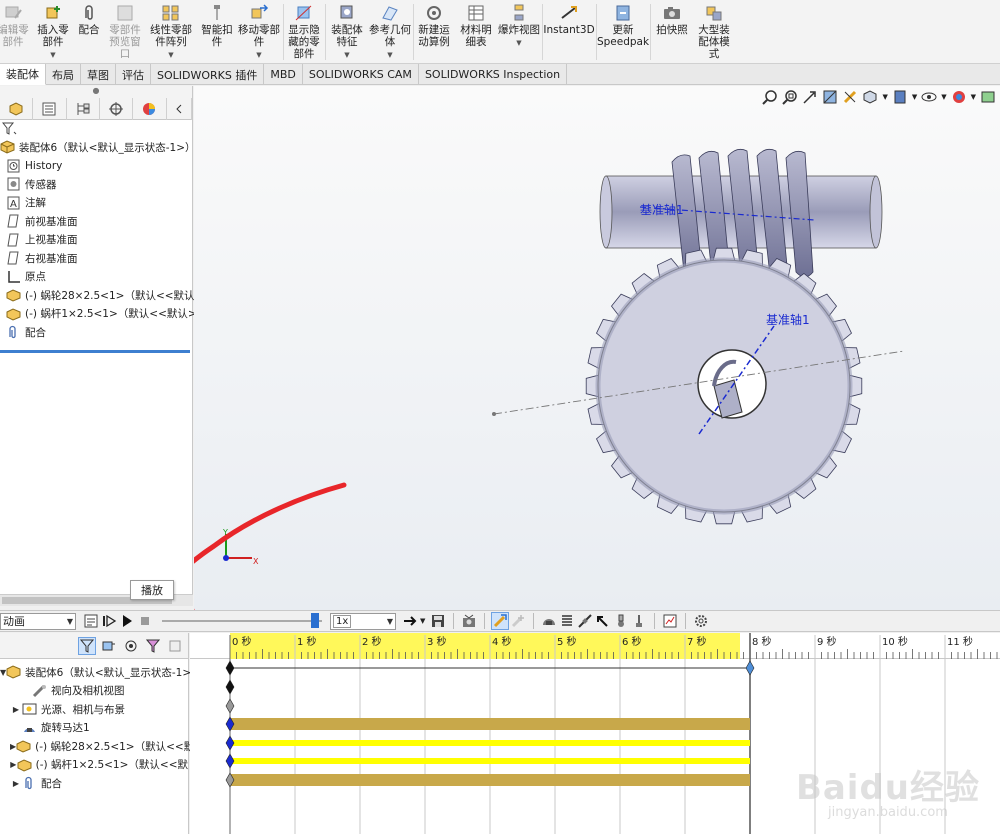 Image resolution: width=1000 pixels, height=834 pixels. What do you see at coordinates (361, 74) in the screenshot?
I see `tab-cam: SOLIDWORKS CAM` at bounding box center [361, 74].